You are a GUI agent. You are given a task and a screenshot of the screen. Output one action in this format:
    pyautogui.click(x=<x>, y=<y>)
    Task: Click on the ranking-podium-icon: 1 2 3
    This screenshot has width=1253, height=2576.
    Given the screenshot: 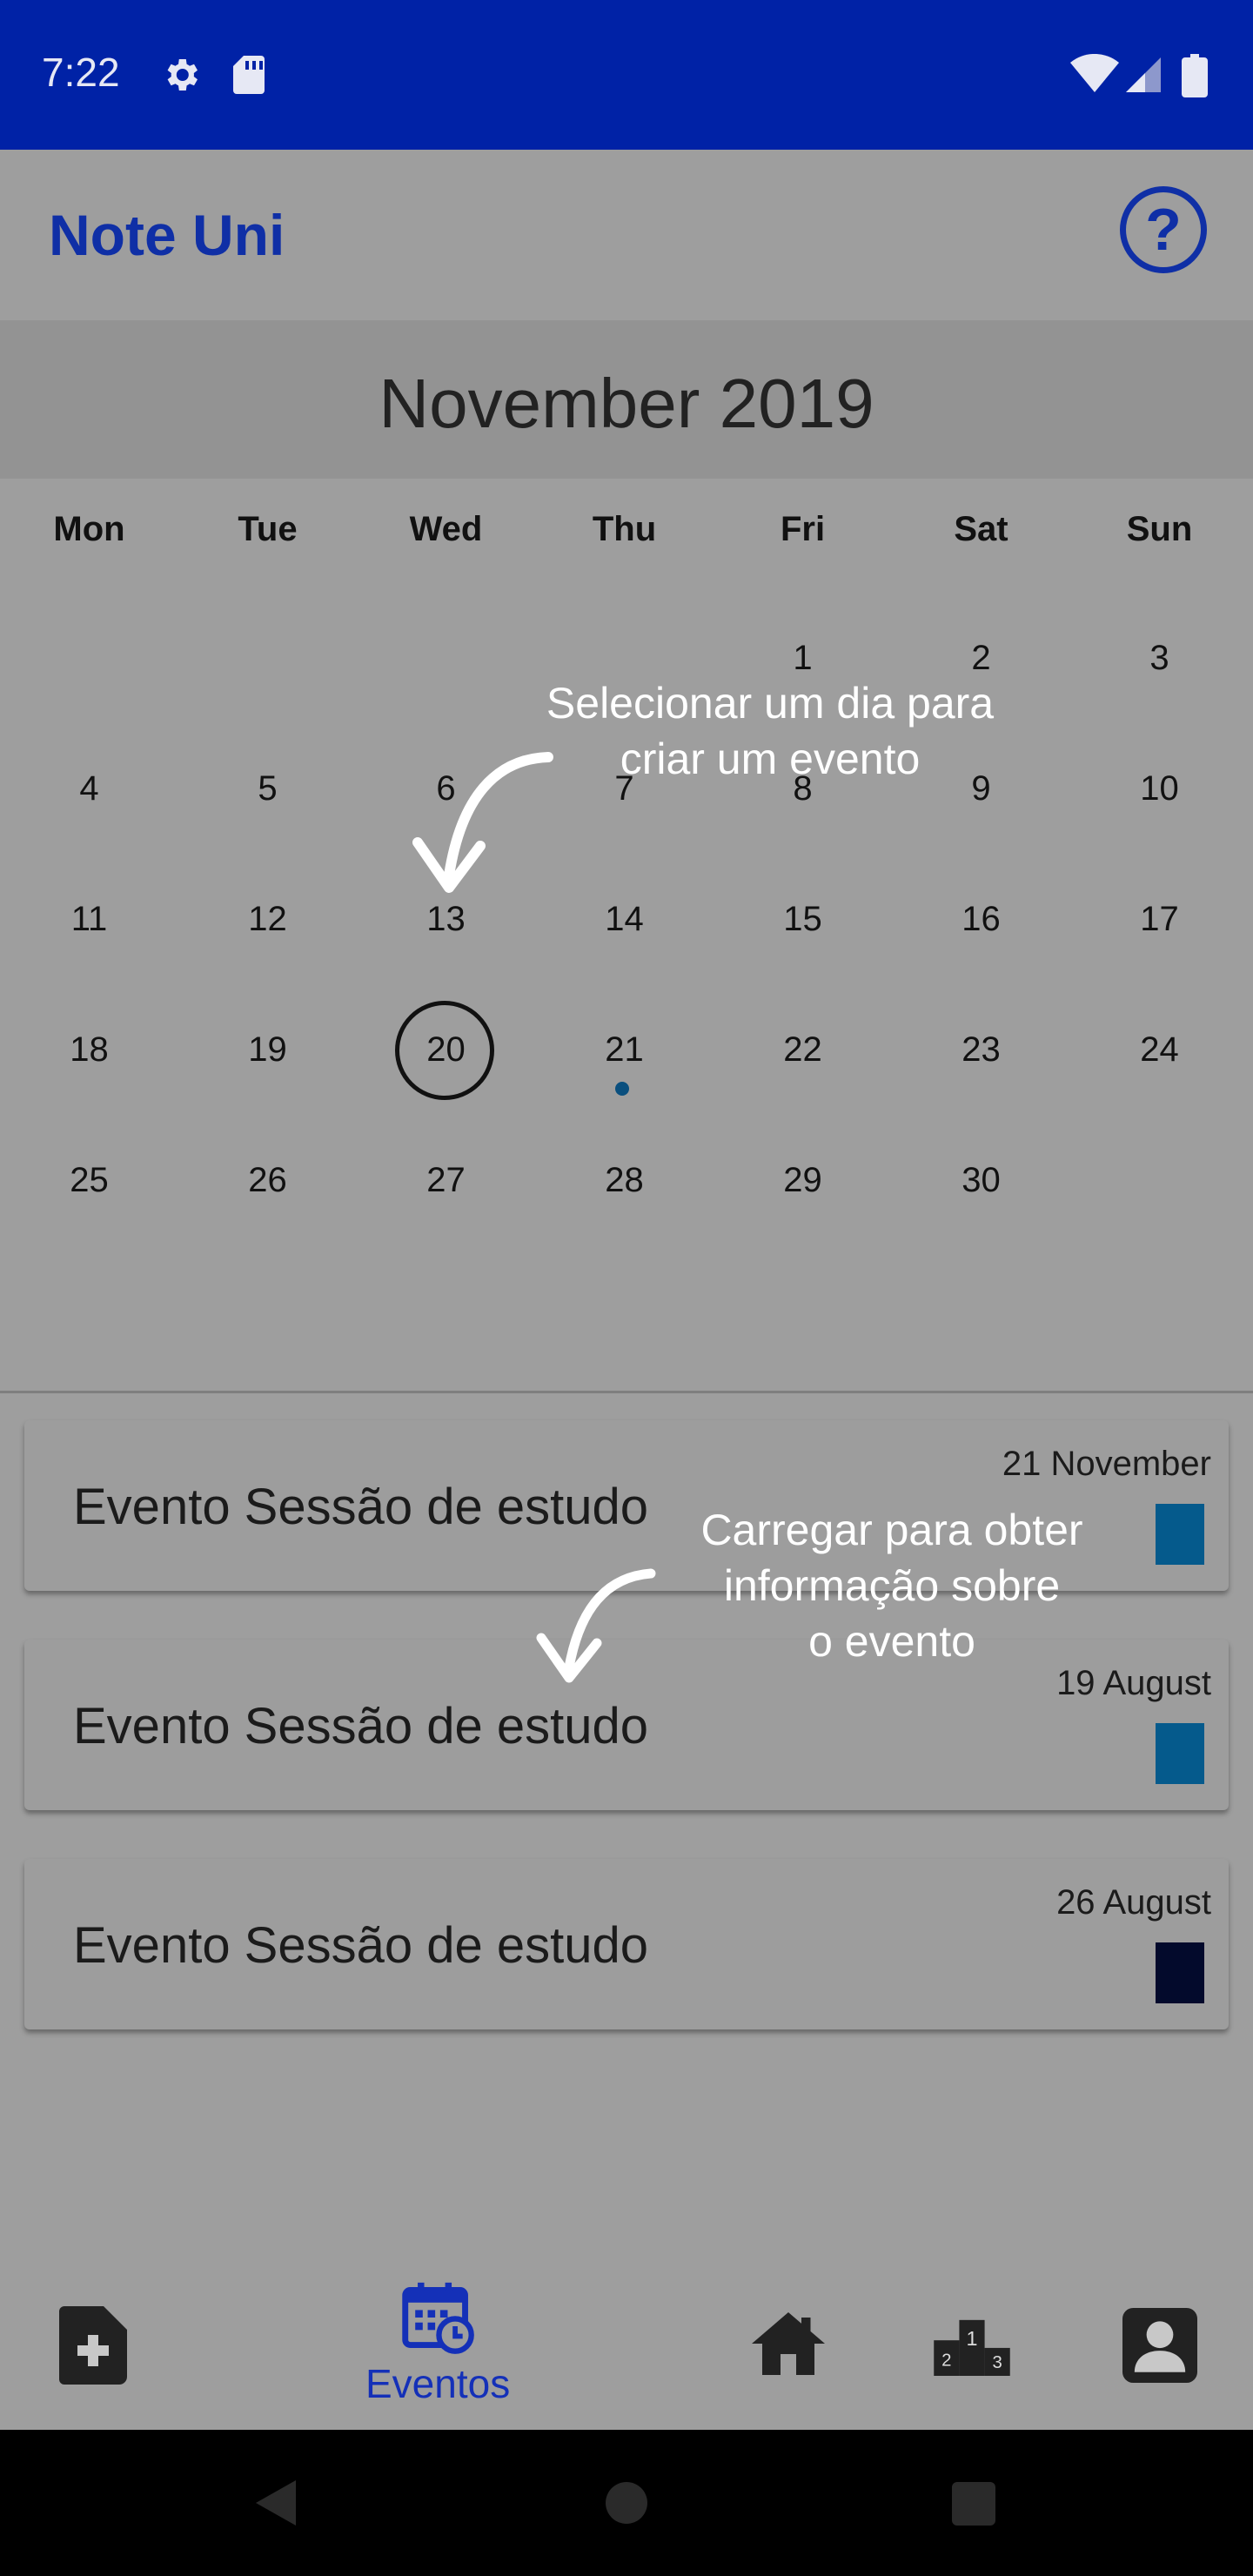 What is the action you would take?
    pyautogui.click(x=972, y=2347)
    